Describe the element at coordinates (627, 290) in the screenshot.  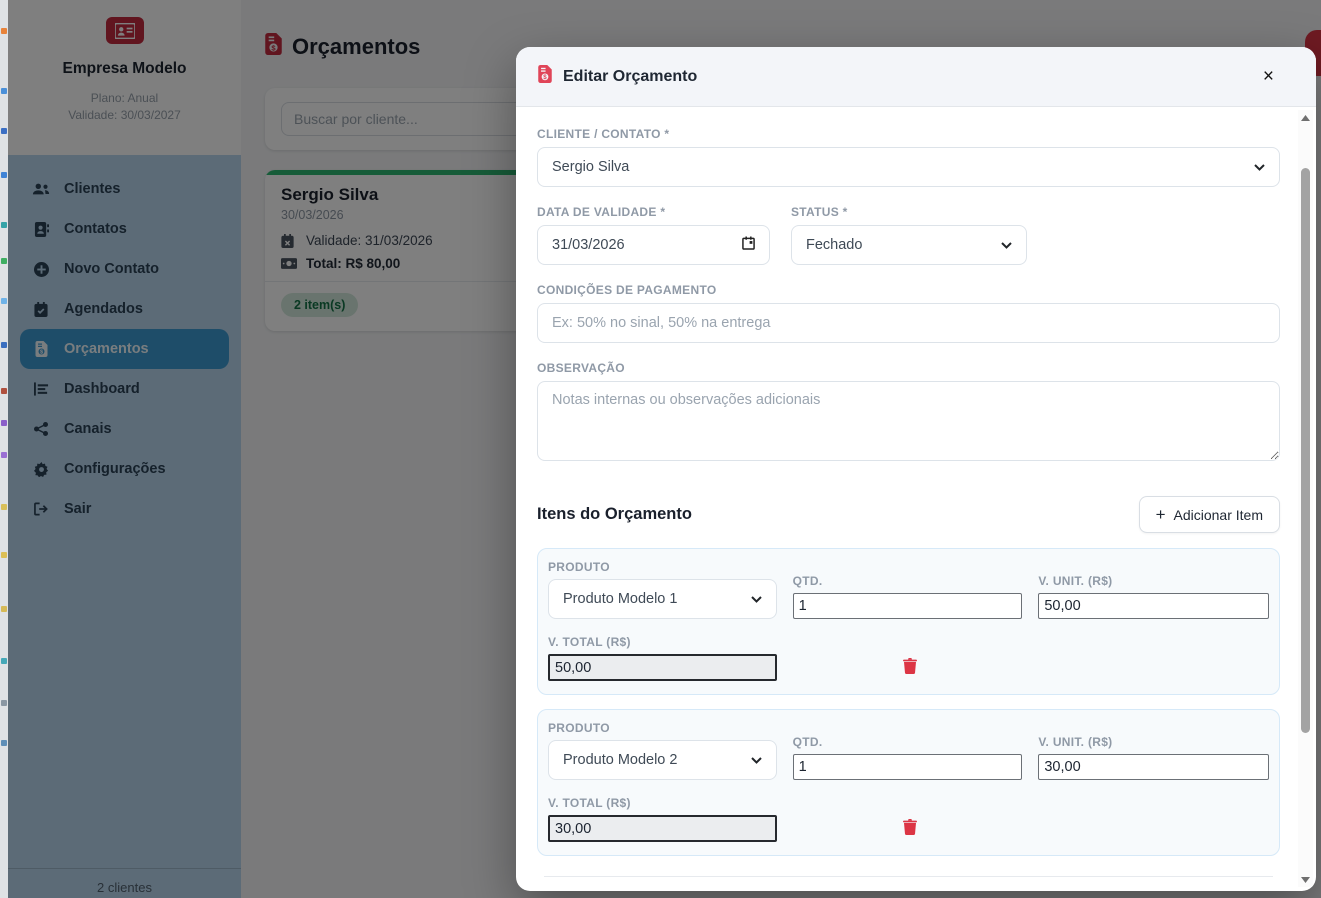
I see `payment-terms-label: CONDIÇÕES DE PAGAMENTO` at that location.